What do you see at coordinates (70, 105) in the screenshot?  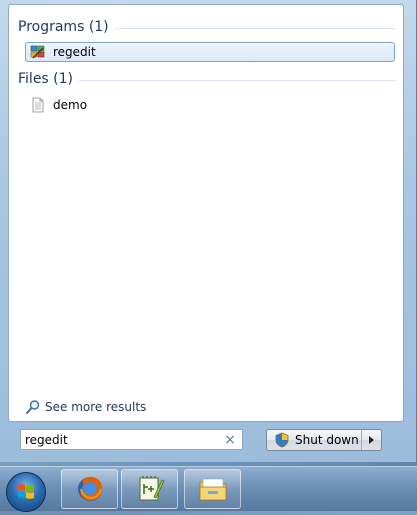 I see `result-item-label: demo` at bounding box center [70, 105].